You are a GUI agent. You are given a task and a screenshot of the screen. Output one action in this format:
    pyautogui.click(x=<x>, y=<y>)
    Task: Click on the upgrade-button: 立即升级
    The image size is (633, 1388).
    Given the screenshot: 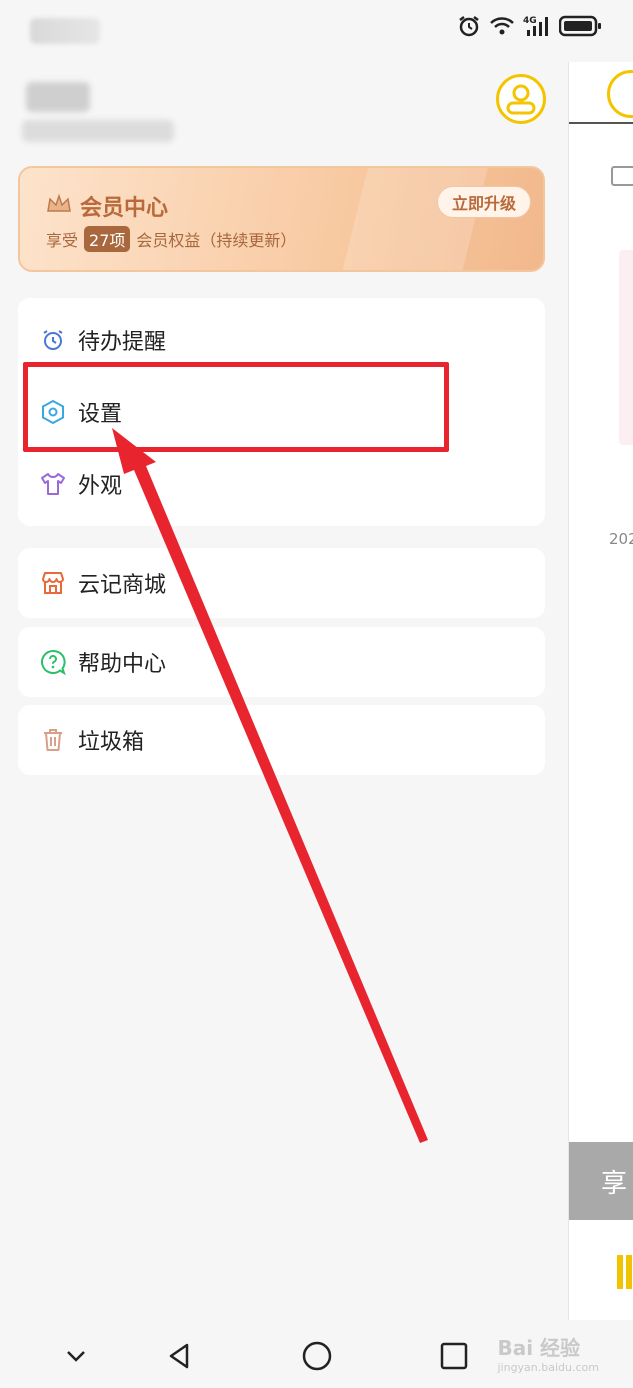 What is the action you would take?
    pyautogui.click(x=483, y=202)
    